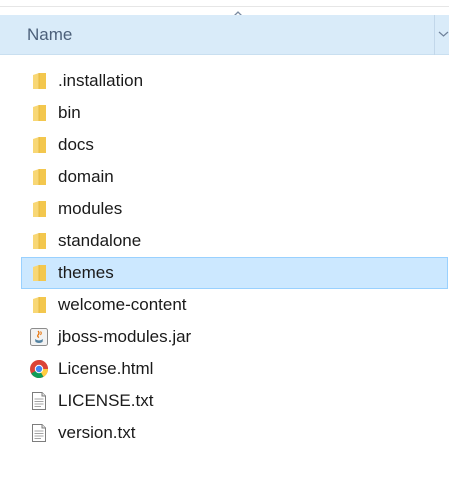 Image resolution: width=449 pixels, height=483 pixels. Describe the element at coordinates (234, 337) in the screenshot. I see `file-row: jboss-modules.jar` at that location.